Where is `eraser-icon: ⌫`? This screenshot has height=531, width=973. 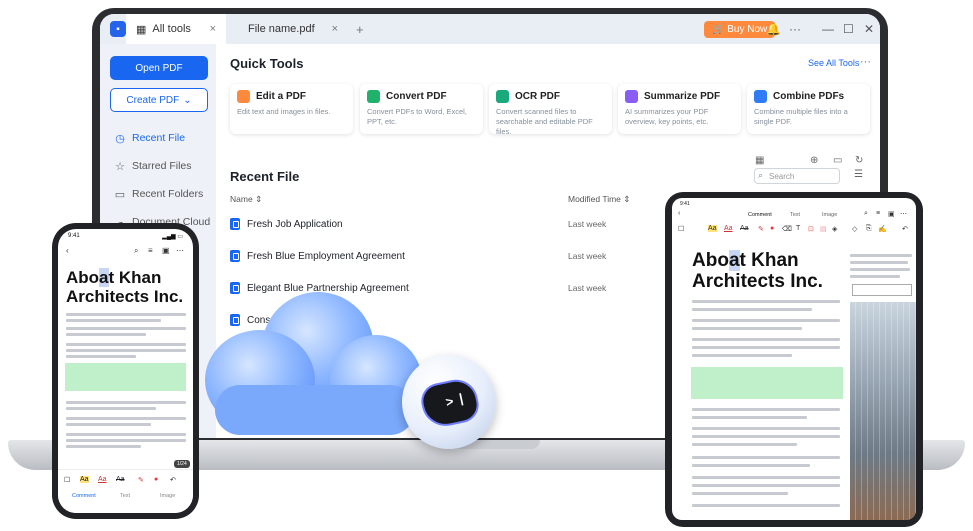 eraser-icon: ⌫ is located at coordinates (787, 229).